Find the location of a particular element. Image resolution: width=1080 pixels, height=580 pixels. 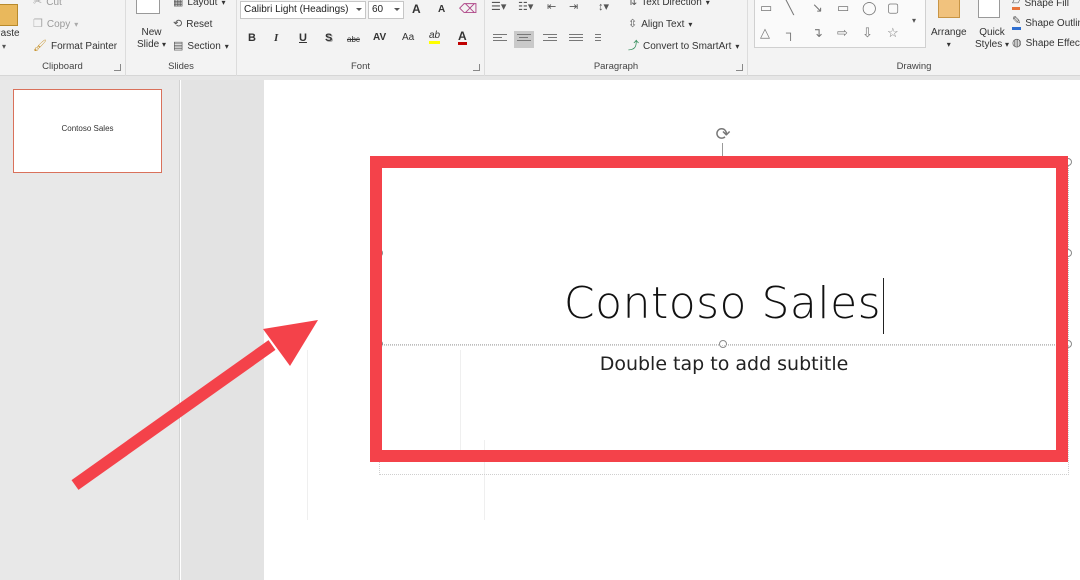

font-color-button: A is located at coordinates (462, 37).